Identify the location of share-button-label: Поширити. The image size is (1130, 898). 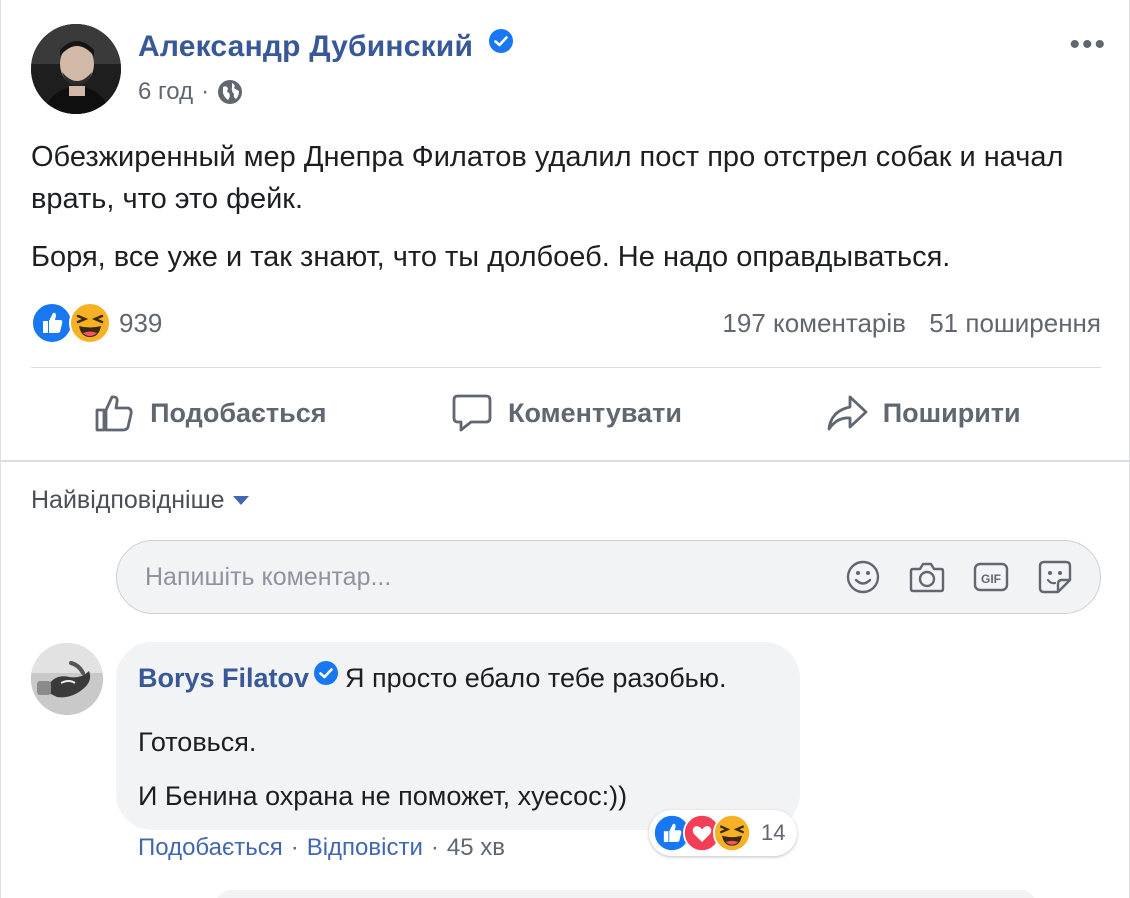
(951, 412).